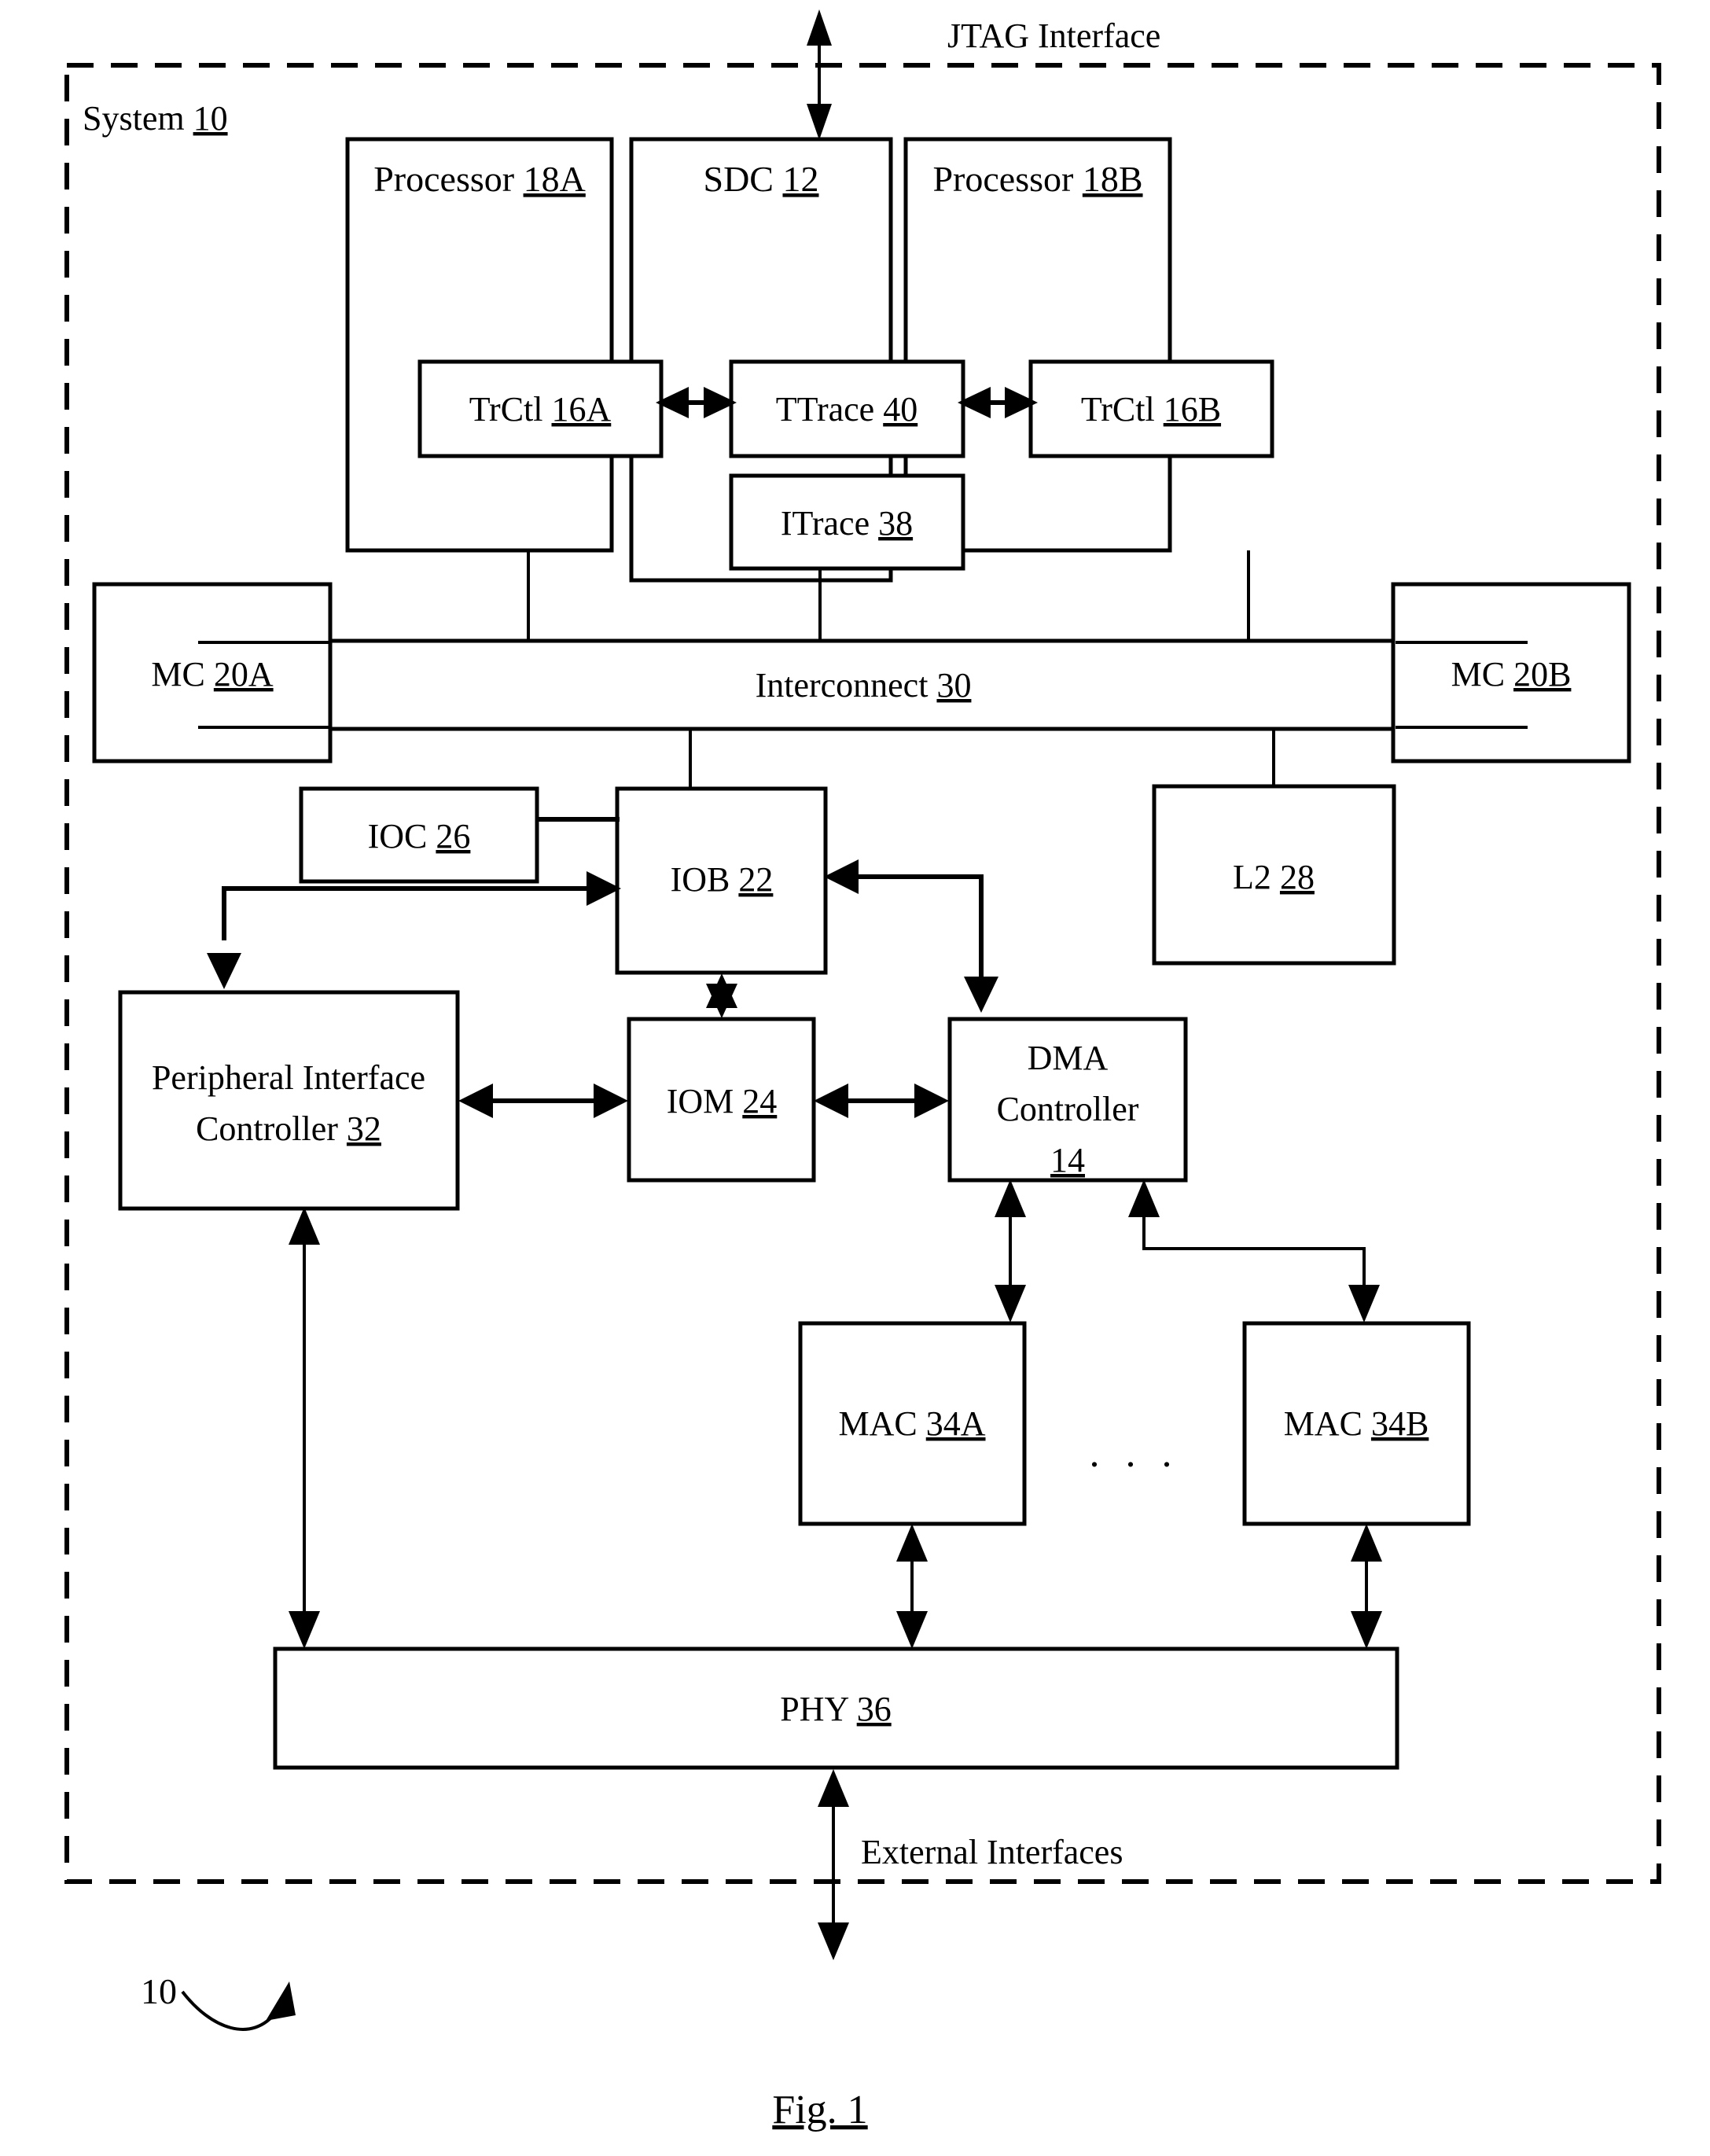 The image size is (1710, 2156). What do you see at coordinates (912, 1630) in the screenshot?
I see `arrowhead-phy-from-mac-a` at bounding box center [912, 1630].